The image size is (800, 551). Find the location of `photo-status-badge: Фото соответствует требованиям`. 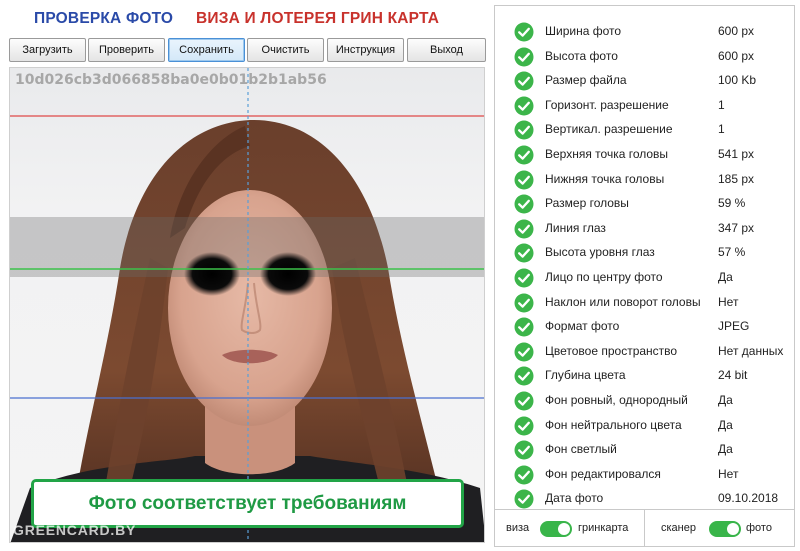

photo-status-badge: Фото соответствует требованиям is located at coordinates (247, 503).